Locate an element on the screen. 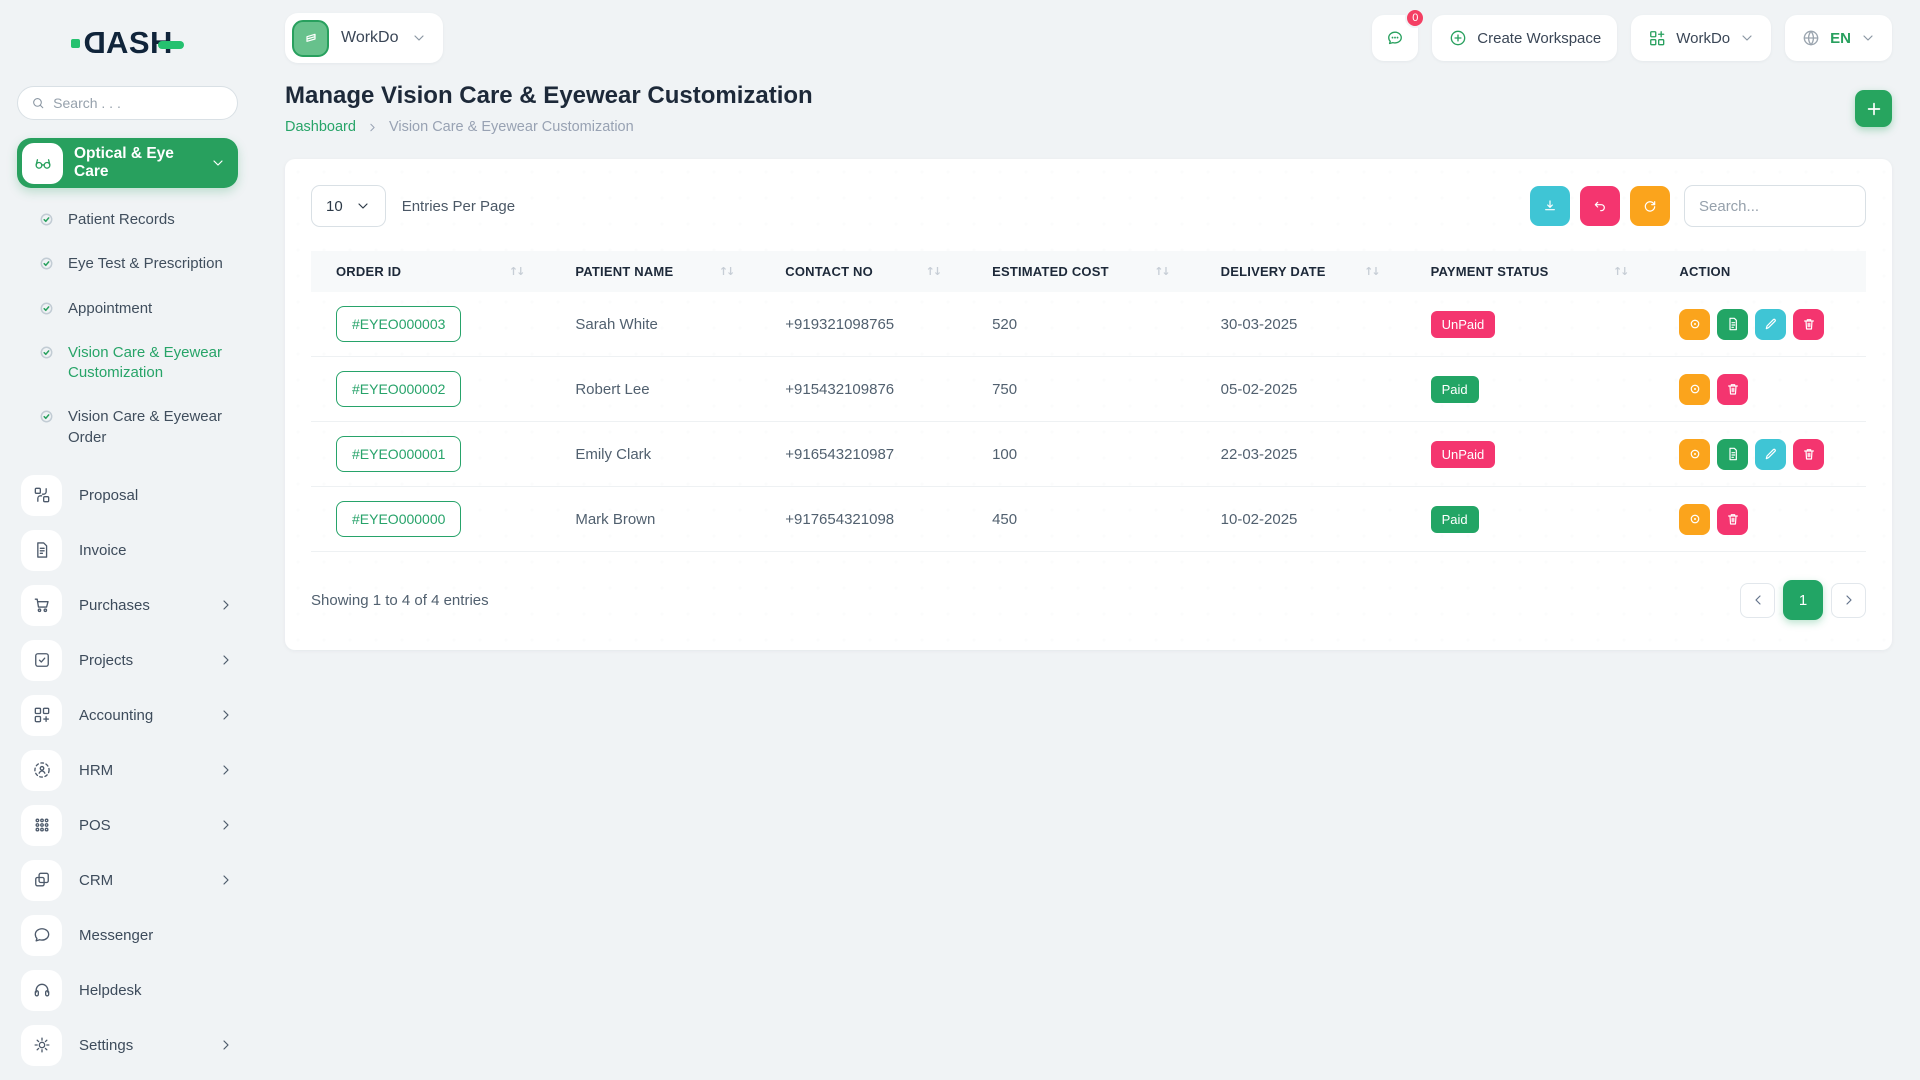  language-selector: EN is located at coordinates (1838, 38).